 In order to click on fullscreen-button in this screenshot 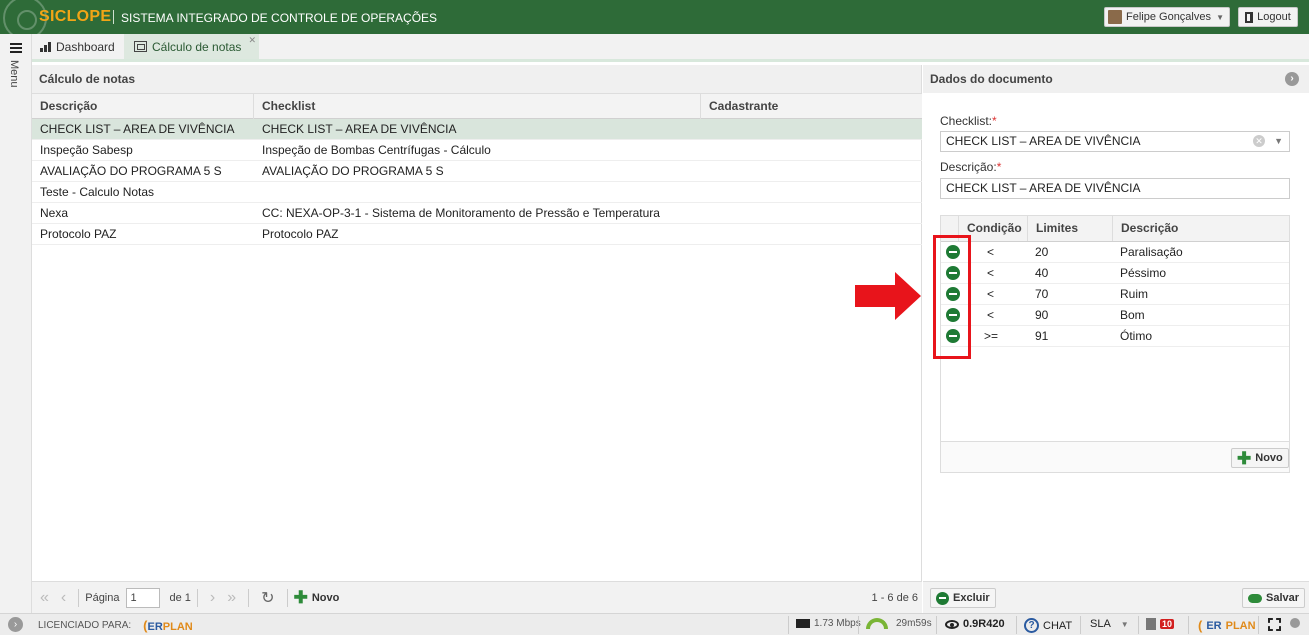, I will do `click(1274, 624)`.